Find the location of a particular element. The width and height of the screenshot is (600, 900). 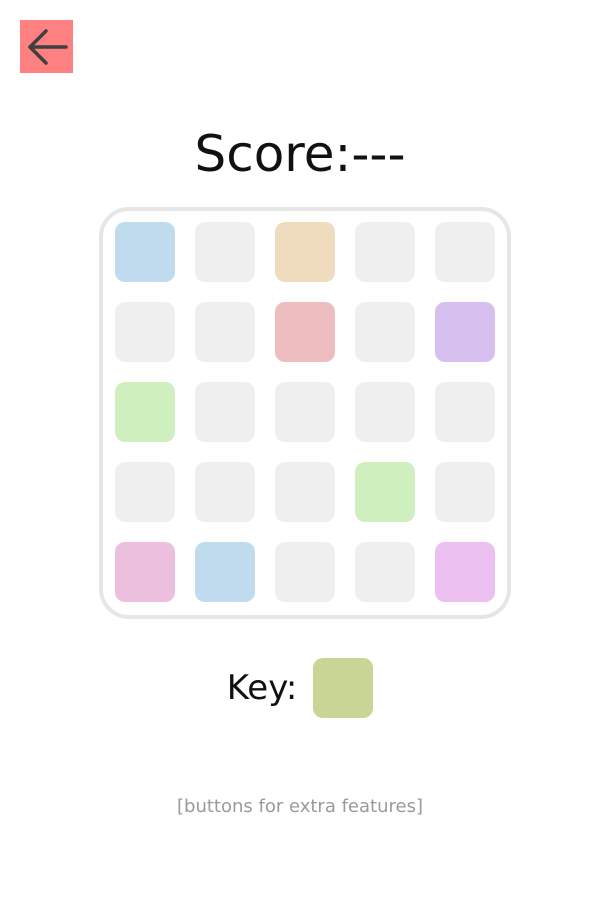

grid-tile-r5-c2 is located at coordinates (225, 572).